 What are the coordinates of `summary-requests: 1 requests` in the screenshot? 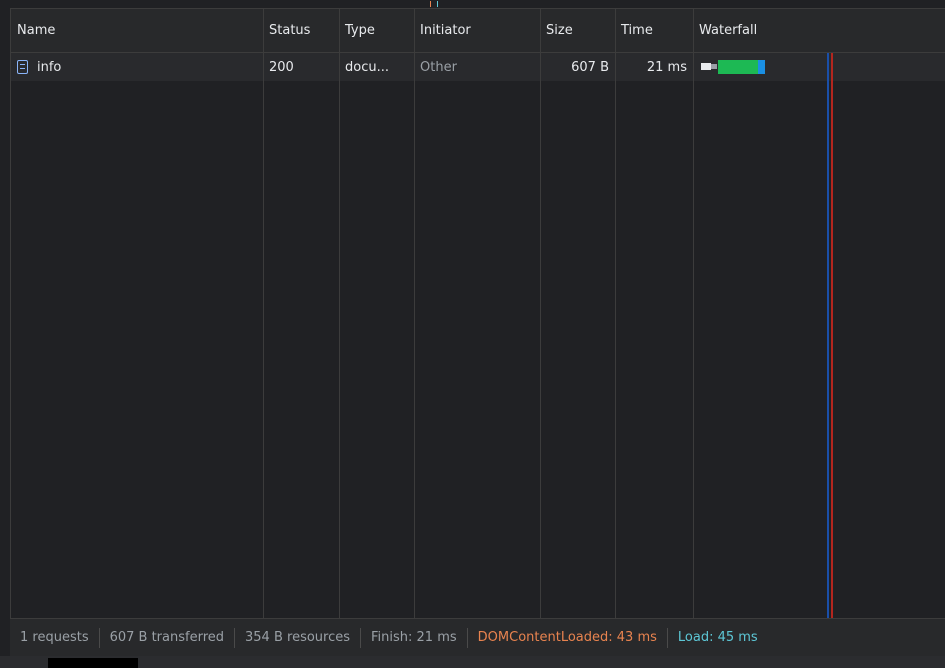 It's located at (54, 637).